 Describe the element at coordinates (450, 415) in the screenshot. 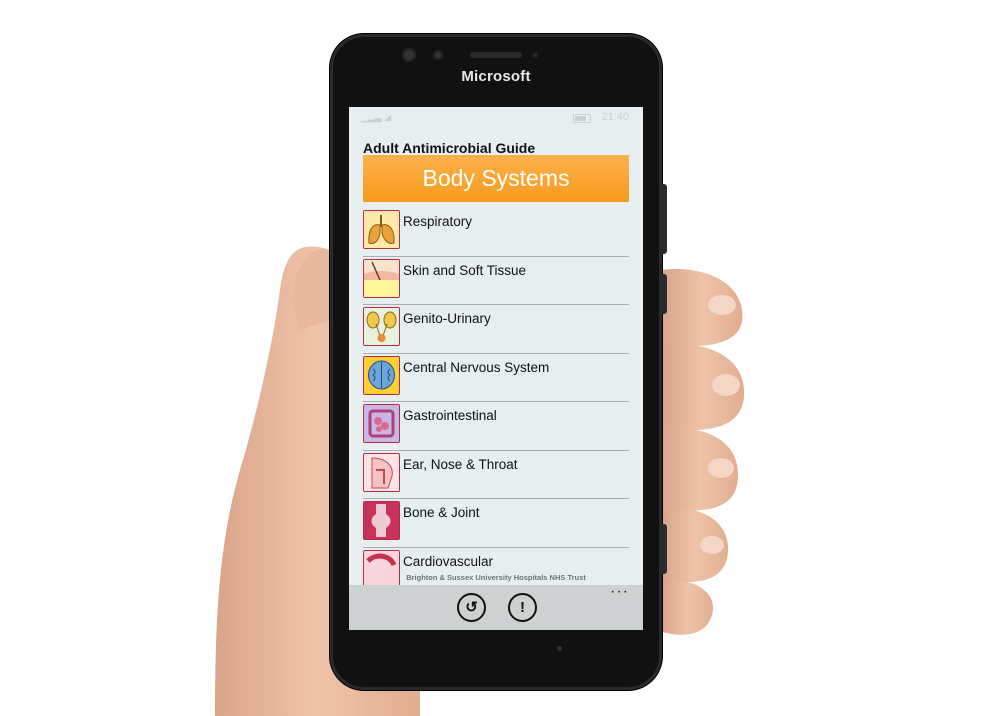

I see `list-item-label: Gastrointestinal` at that location.